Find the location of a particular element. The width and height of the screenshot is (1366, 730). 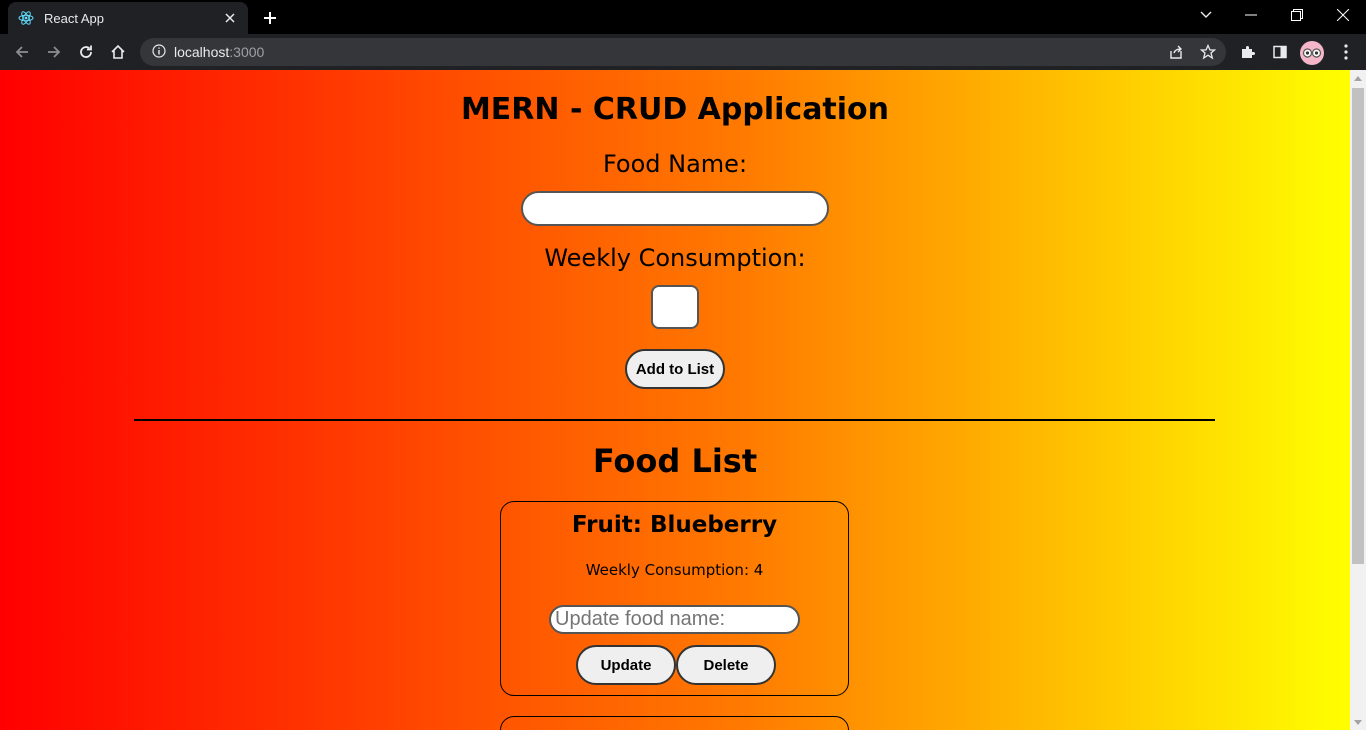

vertical-scrollbar is located at coordinates (1358, 400).